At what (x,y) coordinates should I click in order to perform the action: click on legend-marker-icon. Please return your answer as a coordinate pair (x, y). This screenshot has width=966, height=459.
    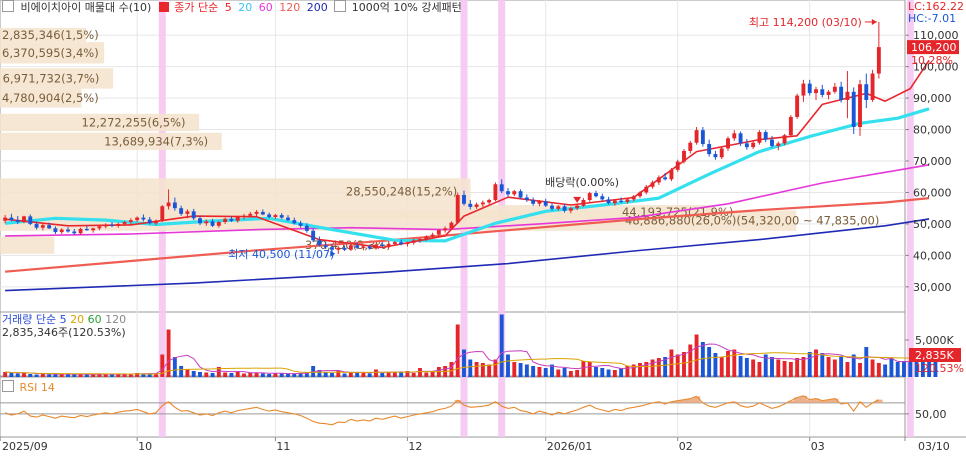
    Looking at the image, I should click on (8, 6).